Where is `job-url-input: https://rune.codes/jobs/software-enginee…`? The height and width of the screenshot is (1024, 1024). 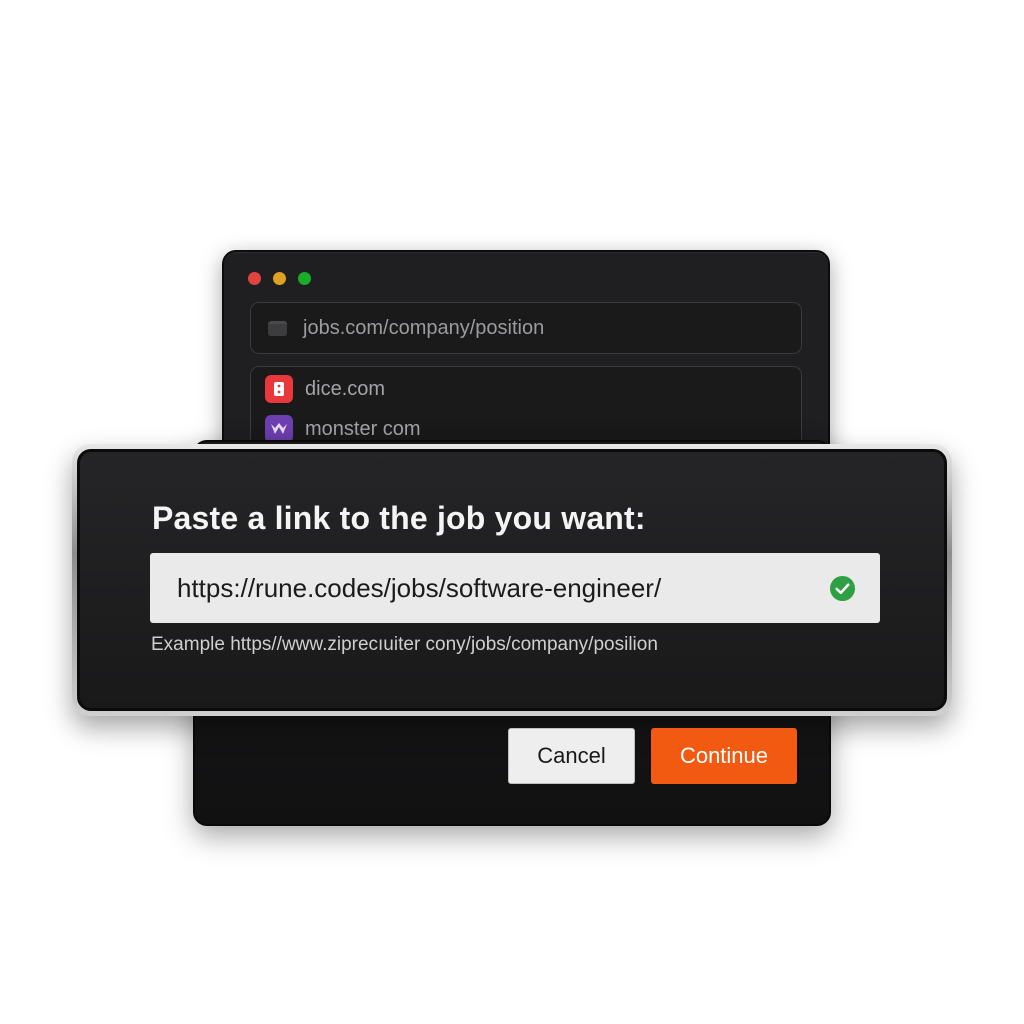
job-url-input: https://rune.codes/jobs/software-enginee… is located at coordinates (515, 588).